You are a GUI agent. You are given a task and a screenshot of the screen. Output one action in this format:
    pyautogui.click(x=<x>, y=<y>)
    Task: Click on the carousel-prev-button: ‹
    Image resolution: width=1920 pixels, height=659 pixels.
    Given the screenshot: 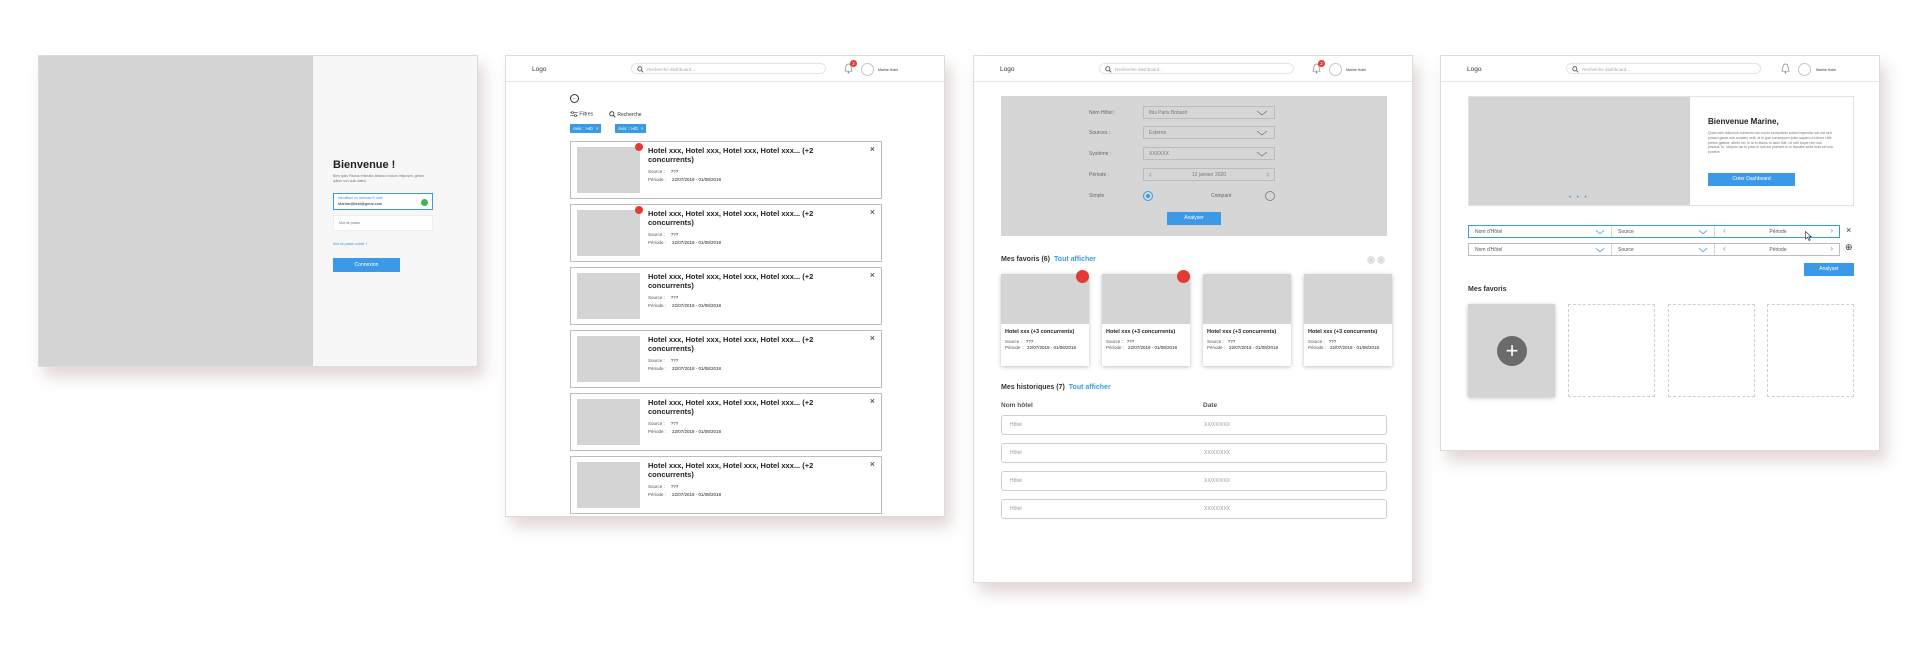 What is the action you would take?
    pyautogui.click(x=1371, y=260)
    